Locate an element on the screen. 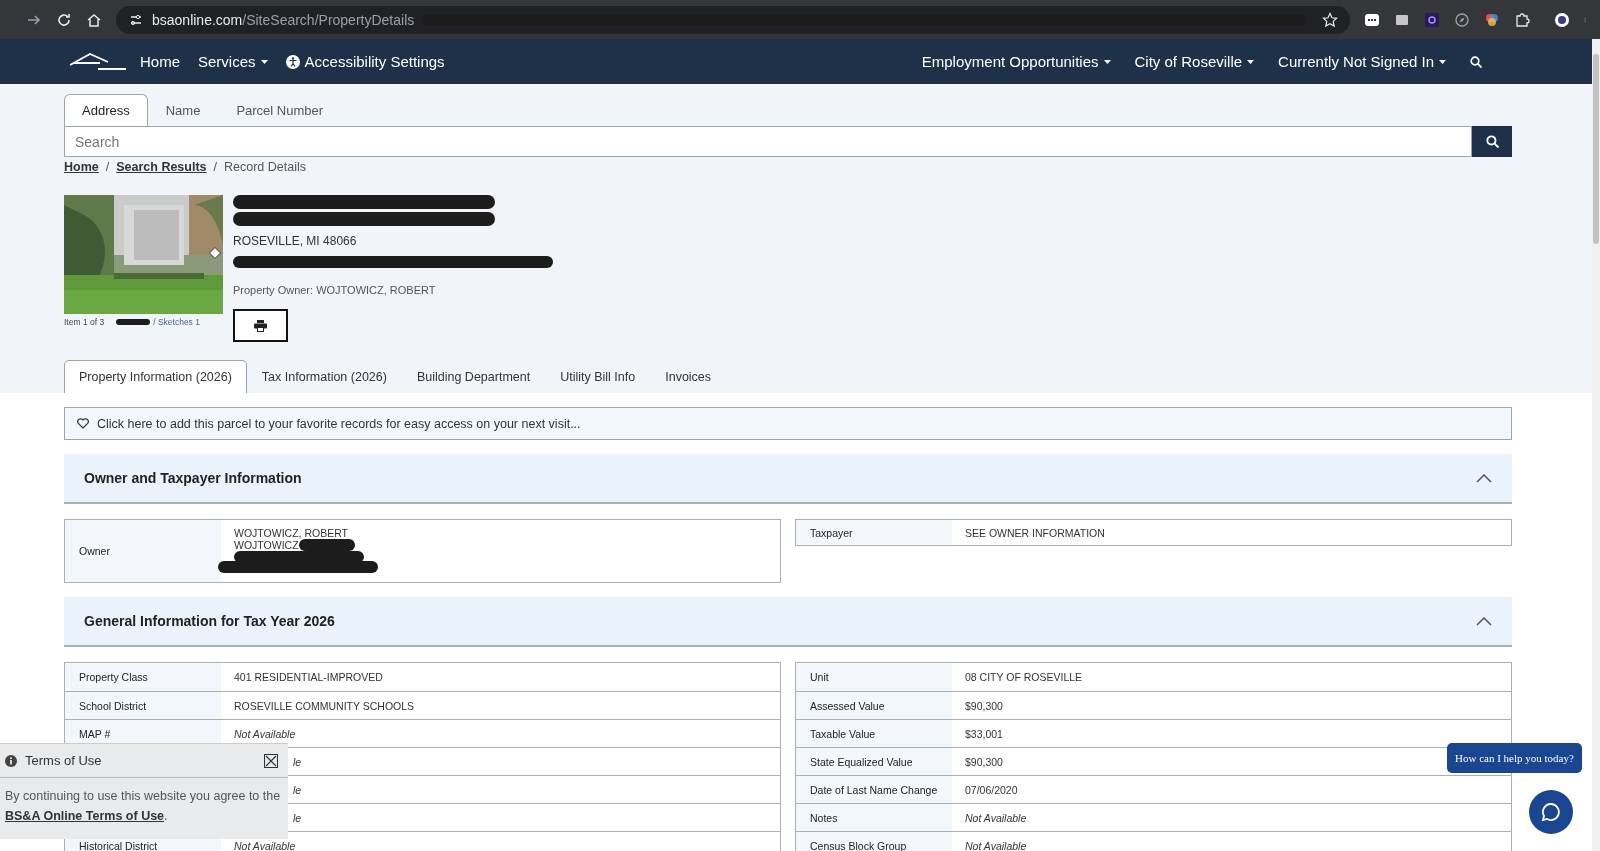  nav-dropdown: City of Roseville is located at coordinates (1194, 61).